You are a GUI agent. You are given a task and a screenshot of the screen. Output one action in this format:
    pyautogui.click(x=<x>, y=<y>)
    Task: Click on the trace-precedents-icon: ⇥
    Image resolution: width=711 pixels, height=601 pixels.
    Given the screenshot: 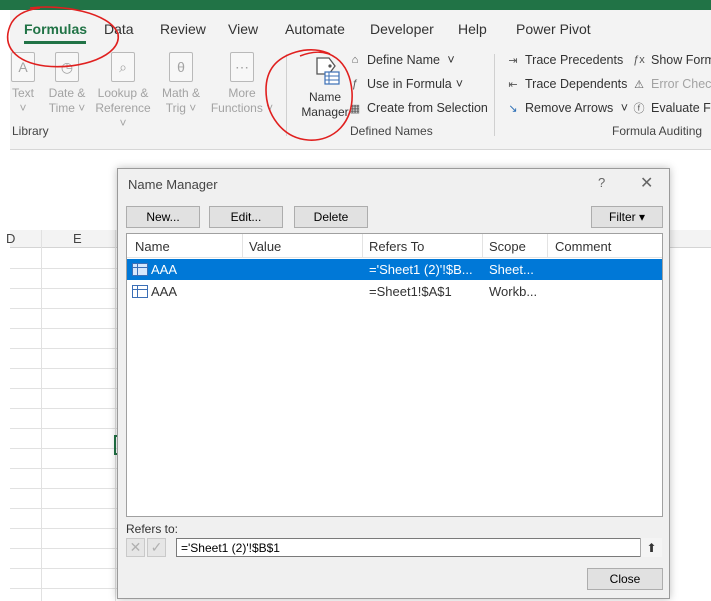 What is the action you would take?
    pyautogui.click(x=513, y=60)
    